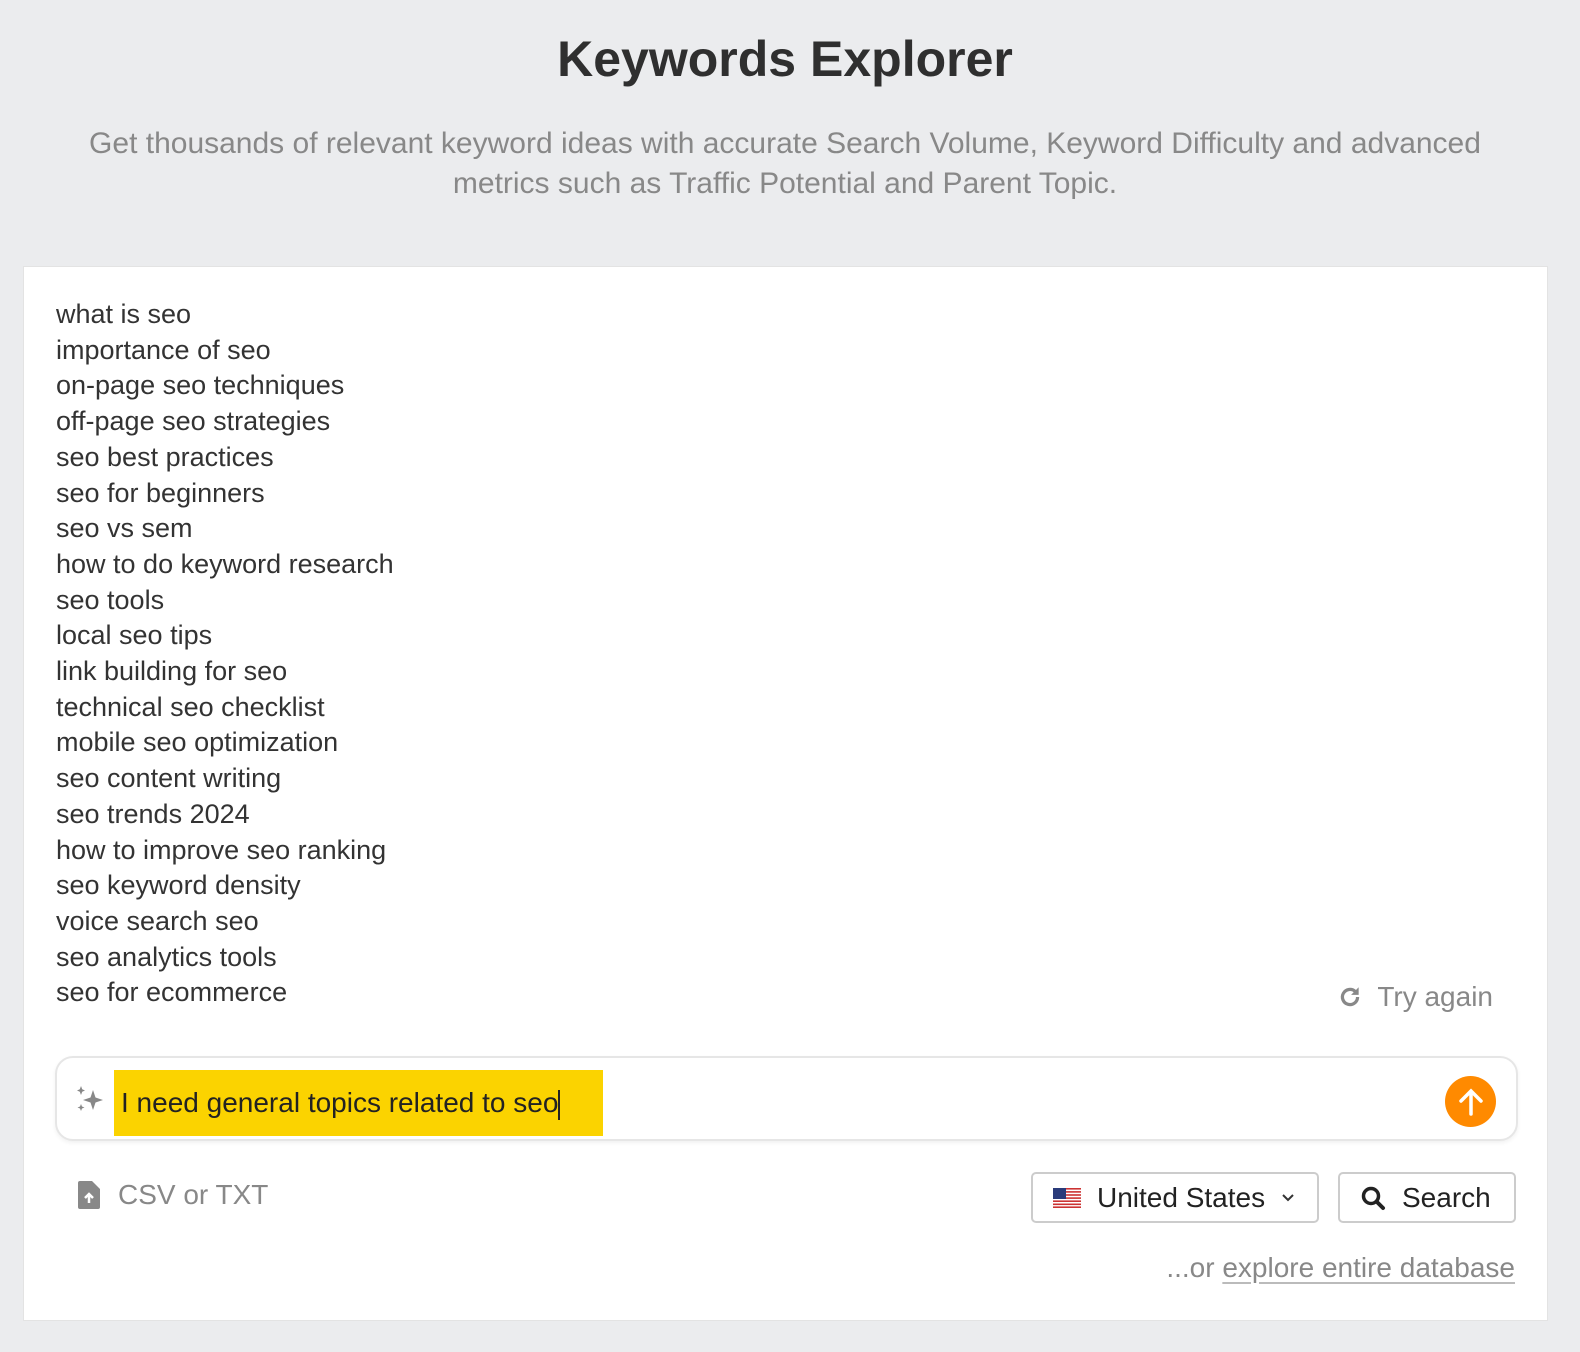  Describe the element at coordinates (193, 1194) in the screenshot. I see `upload-label: CSV or TXT` at that location.